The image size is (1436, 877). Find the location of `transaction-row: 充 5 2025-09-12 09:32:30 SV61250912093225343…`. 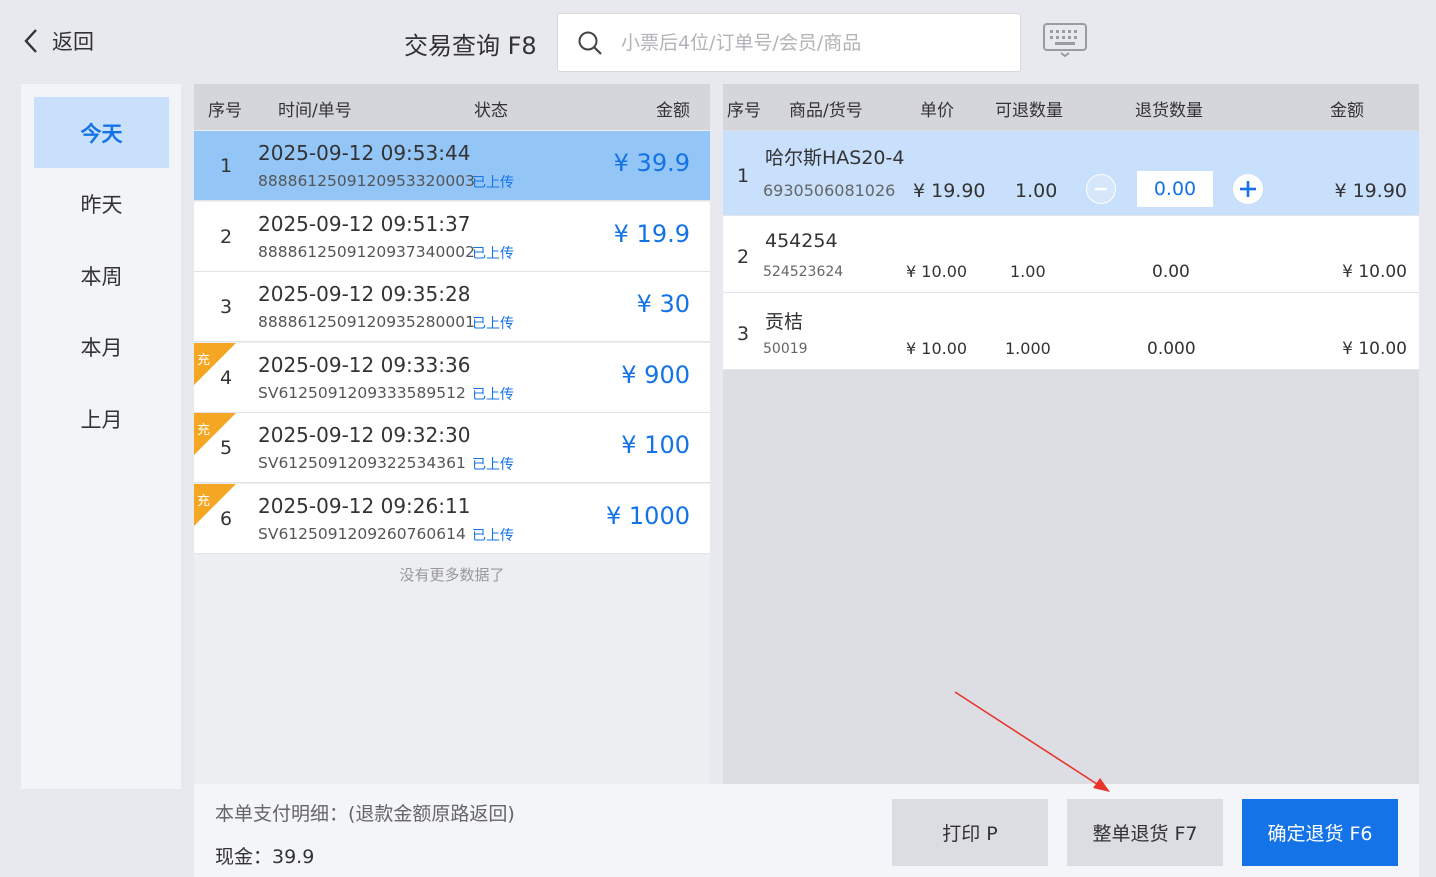

transaction-row: 充 5 2025-09-12 09:32:30 SV61250912093225343… is located at coordinates (452, 448).